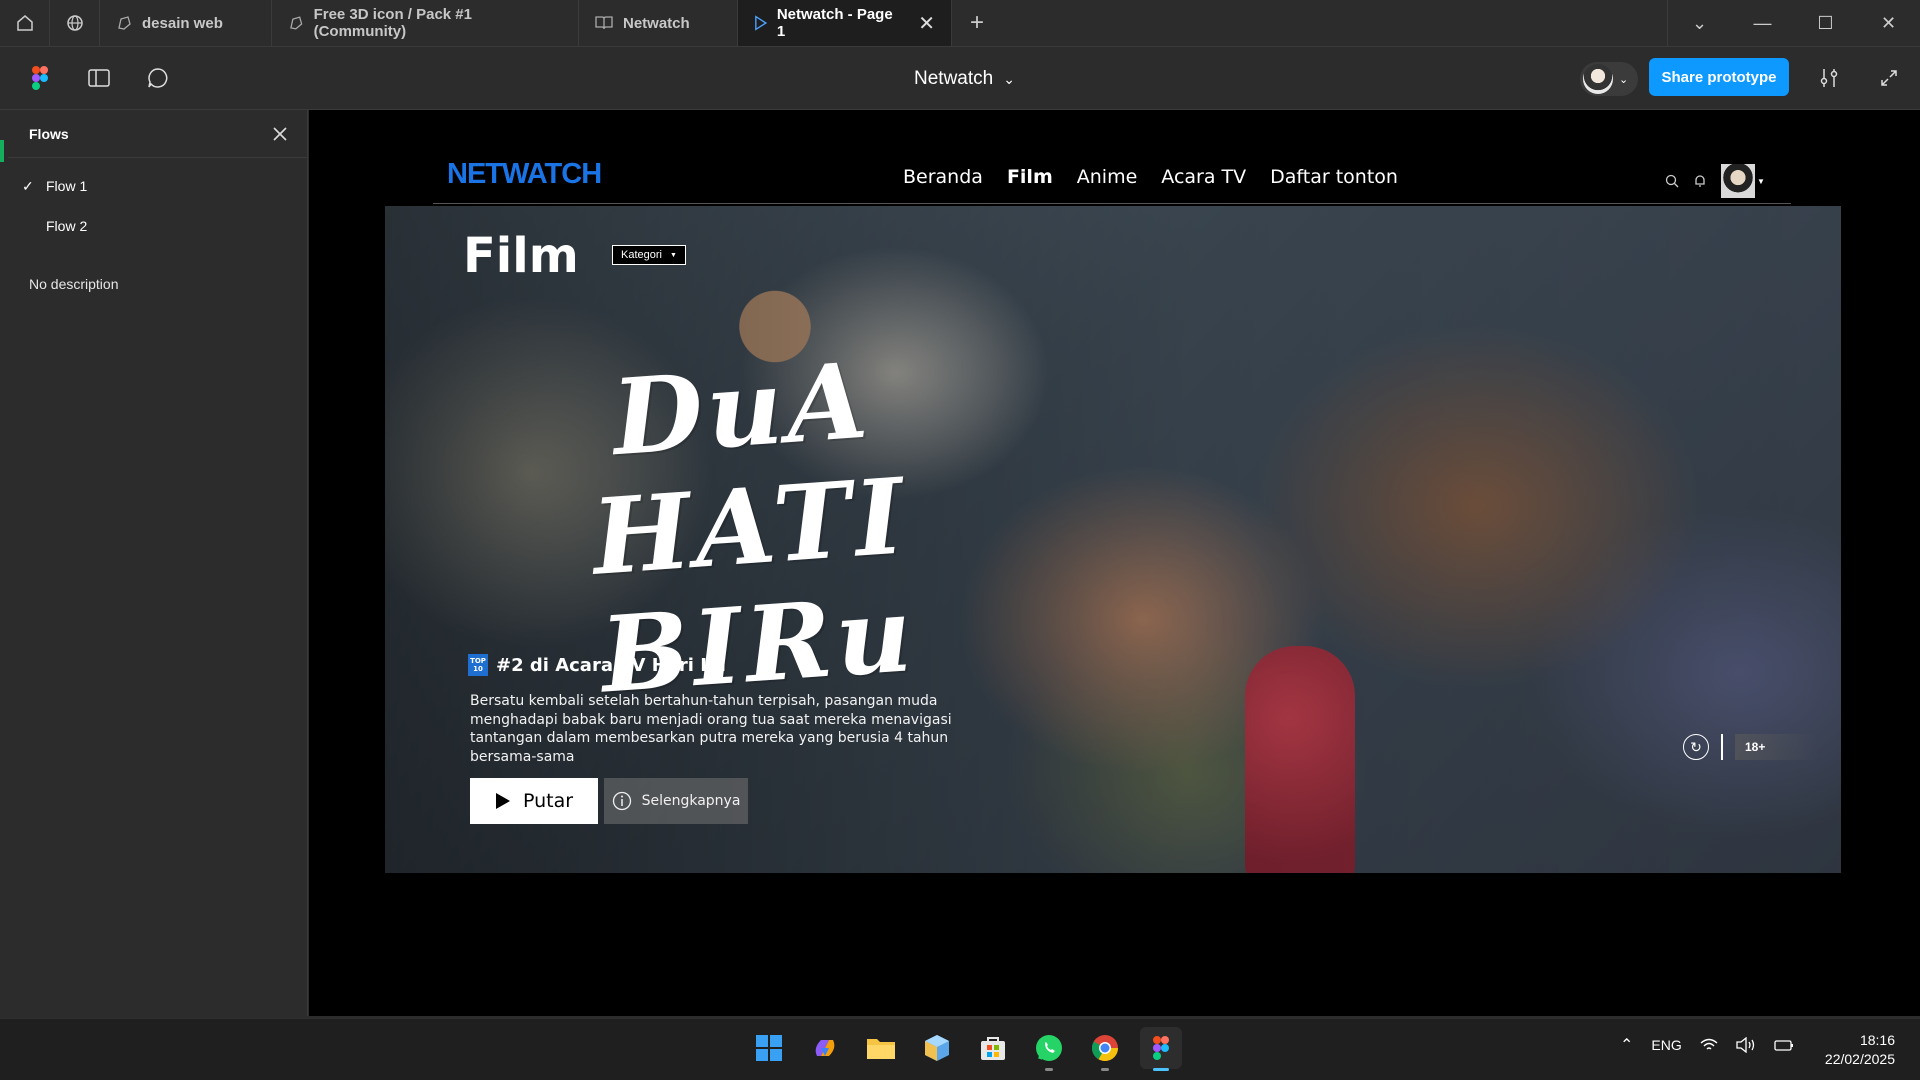 The image size is (1920, 1080). I want to click on globe-icon, so click(74, 23).